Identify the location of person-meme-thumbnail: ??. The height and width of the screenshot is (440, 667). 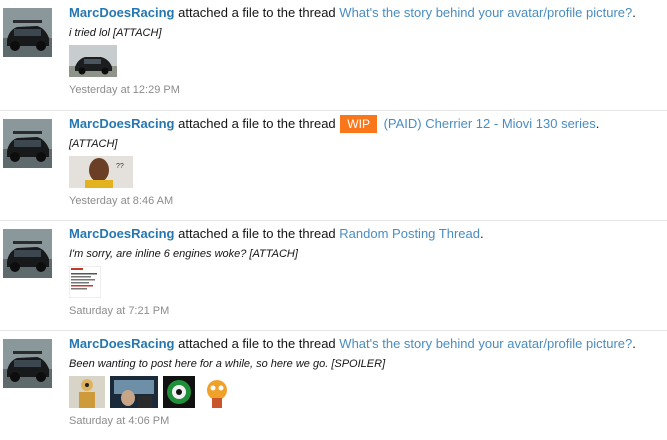
(101, 172).